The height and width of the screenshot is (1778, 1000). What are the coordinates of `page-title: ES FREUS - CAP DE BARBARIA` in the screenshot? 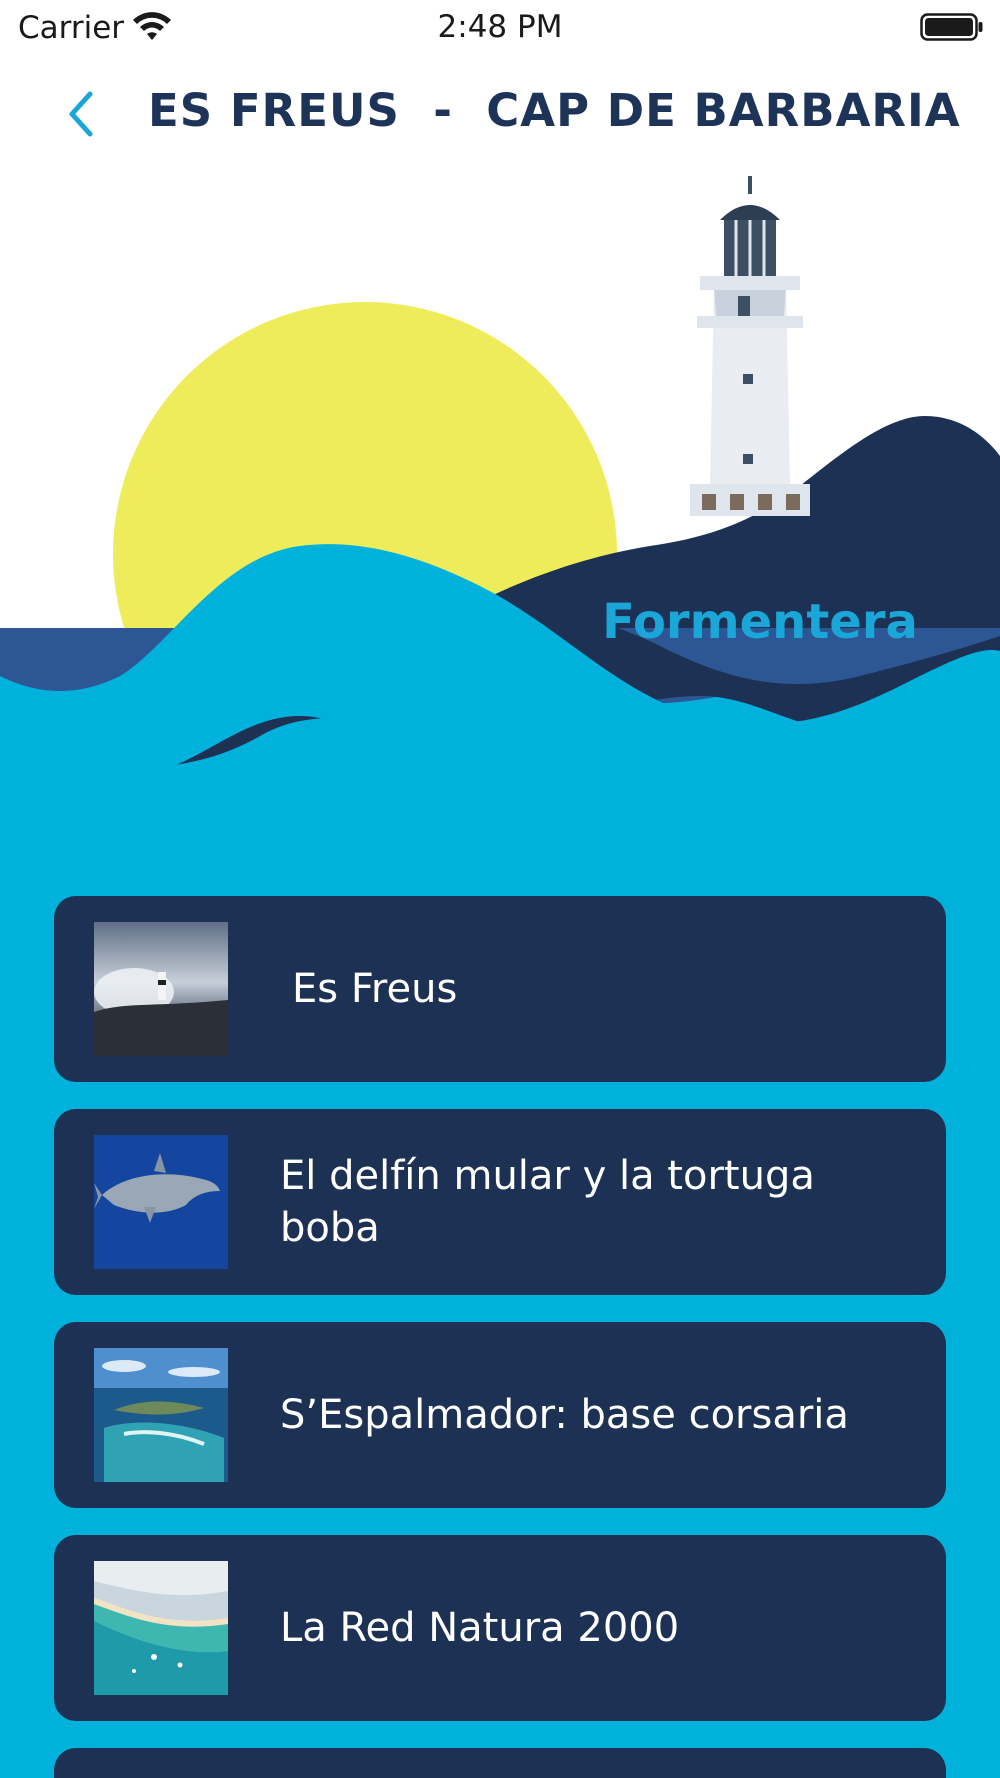 It's located at (554, 110).